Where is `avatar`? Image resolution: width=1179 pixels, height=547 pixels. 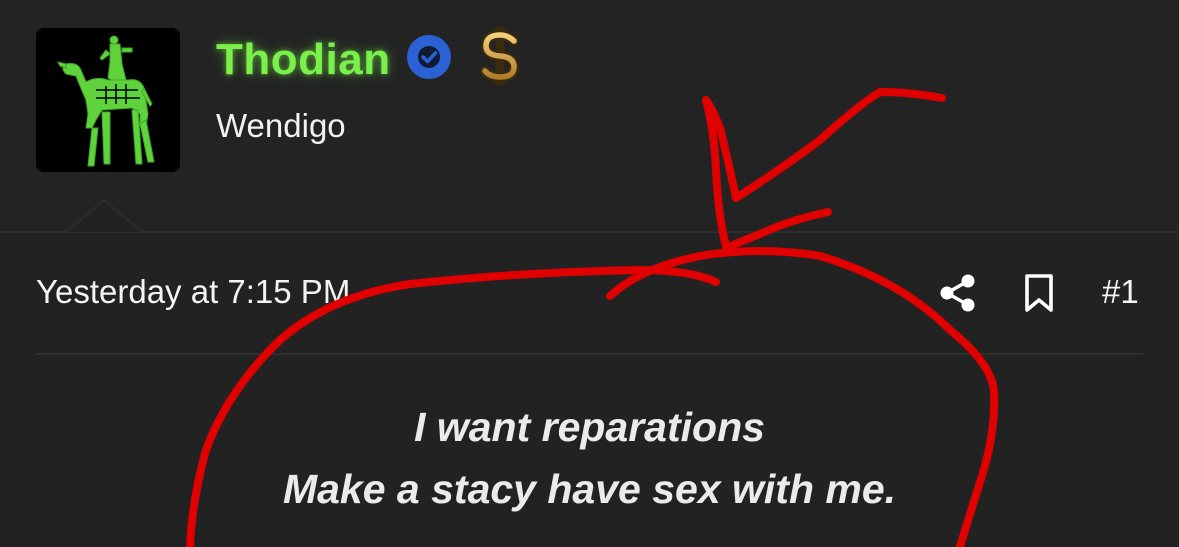 avatar is located at coordinates (108, 100).